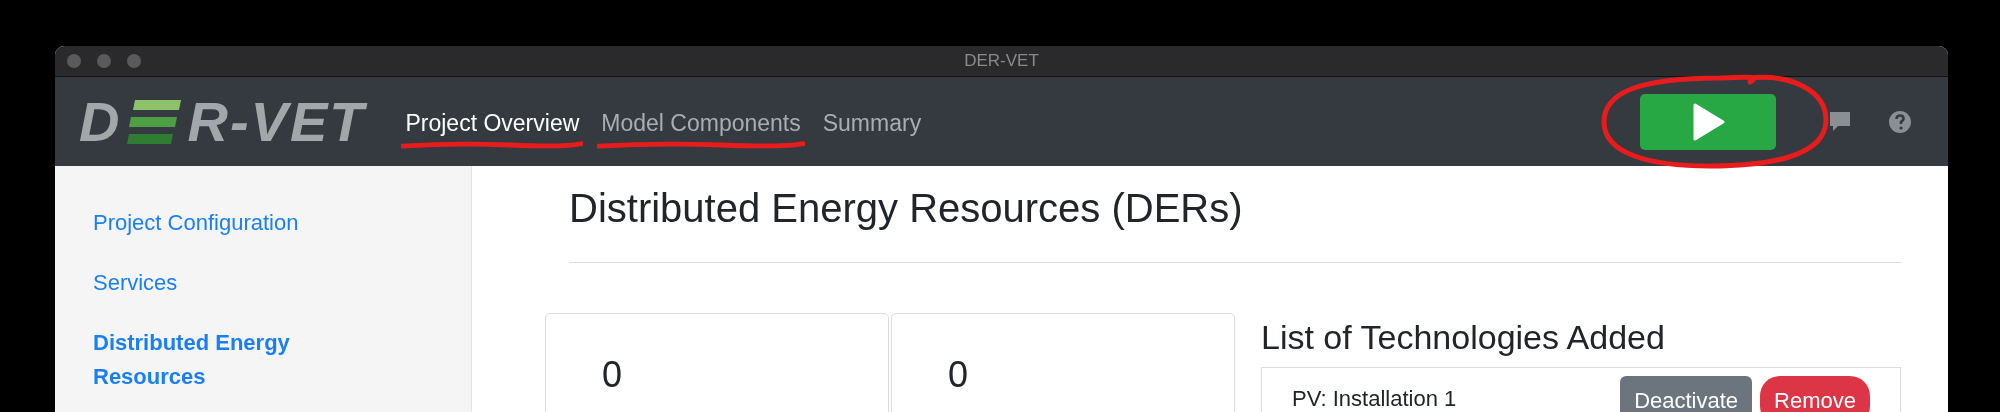  I want to click on help-icon, so click(1900, 121).